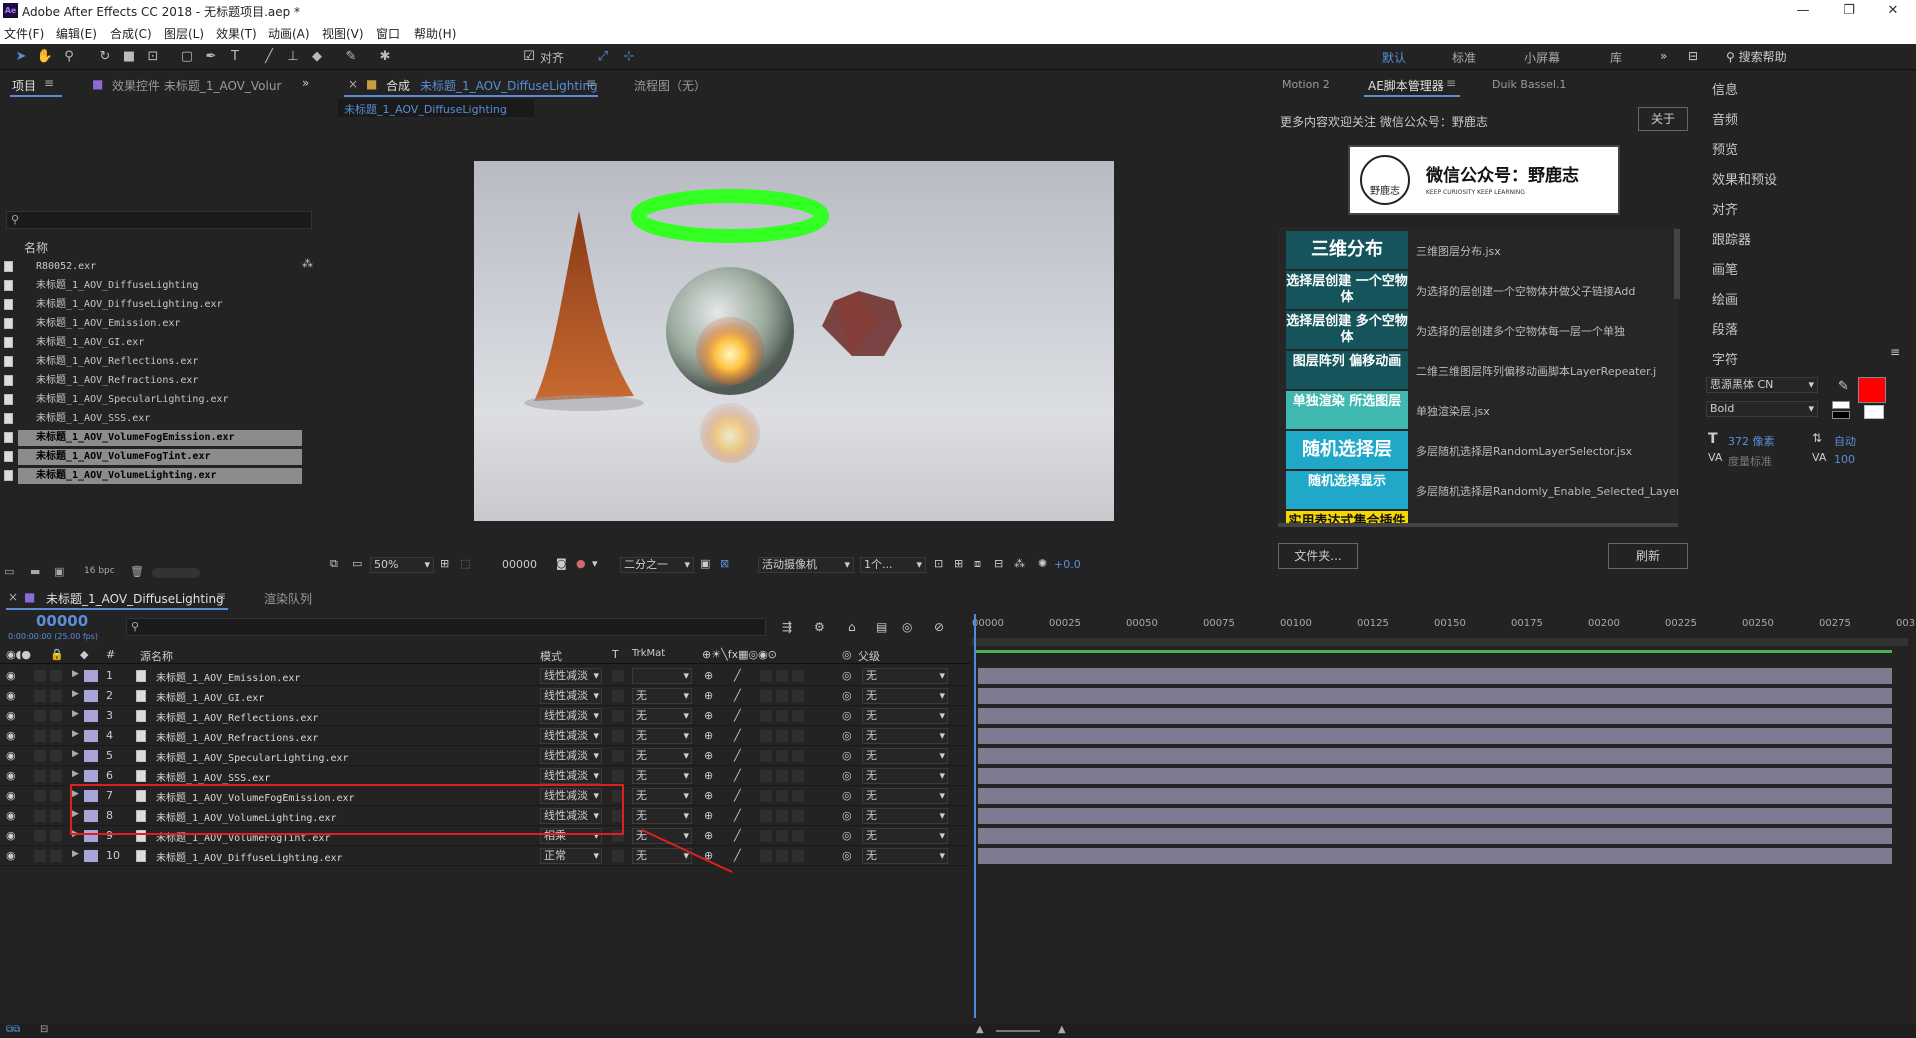  What do you see at coordinates (893, 565) in the screenshot?
I see `views-dropdown: 1个... ▾` at bounding box center [893, 565].